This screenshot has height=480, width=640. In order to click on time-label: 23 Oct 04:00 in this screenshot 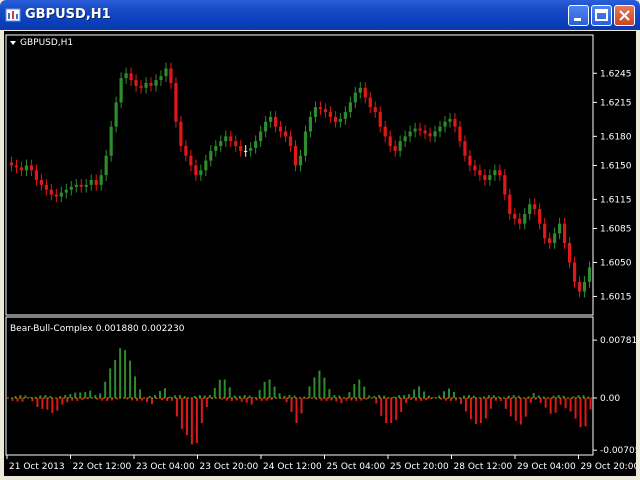, I will do `click(165, 467)`.